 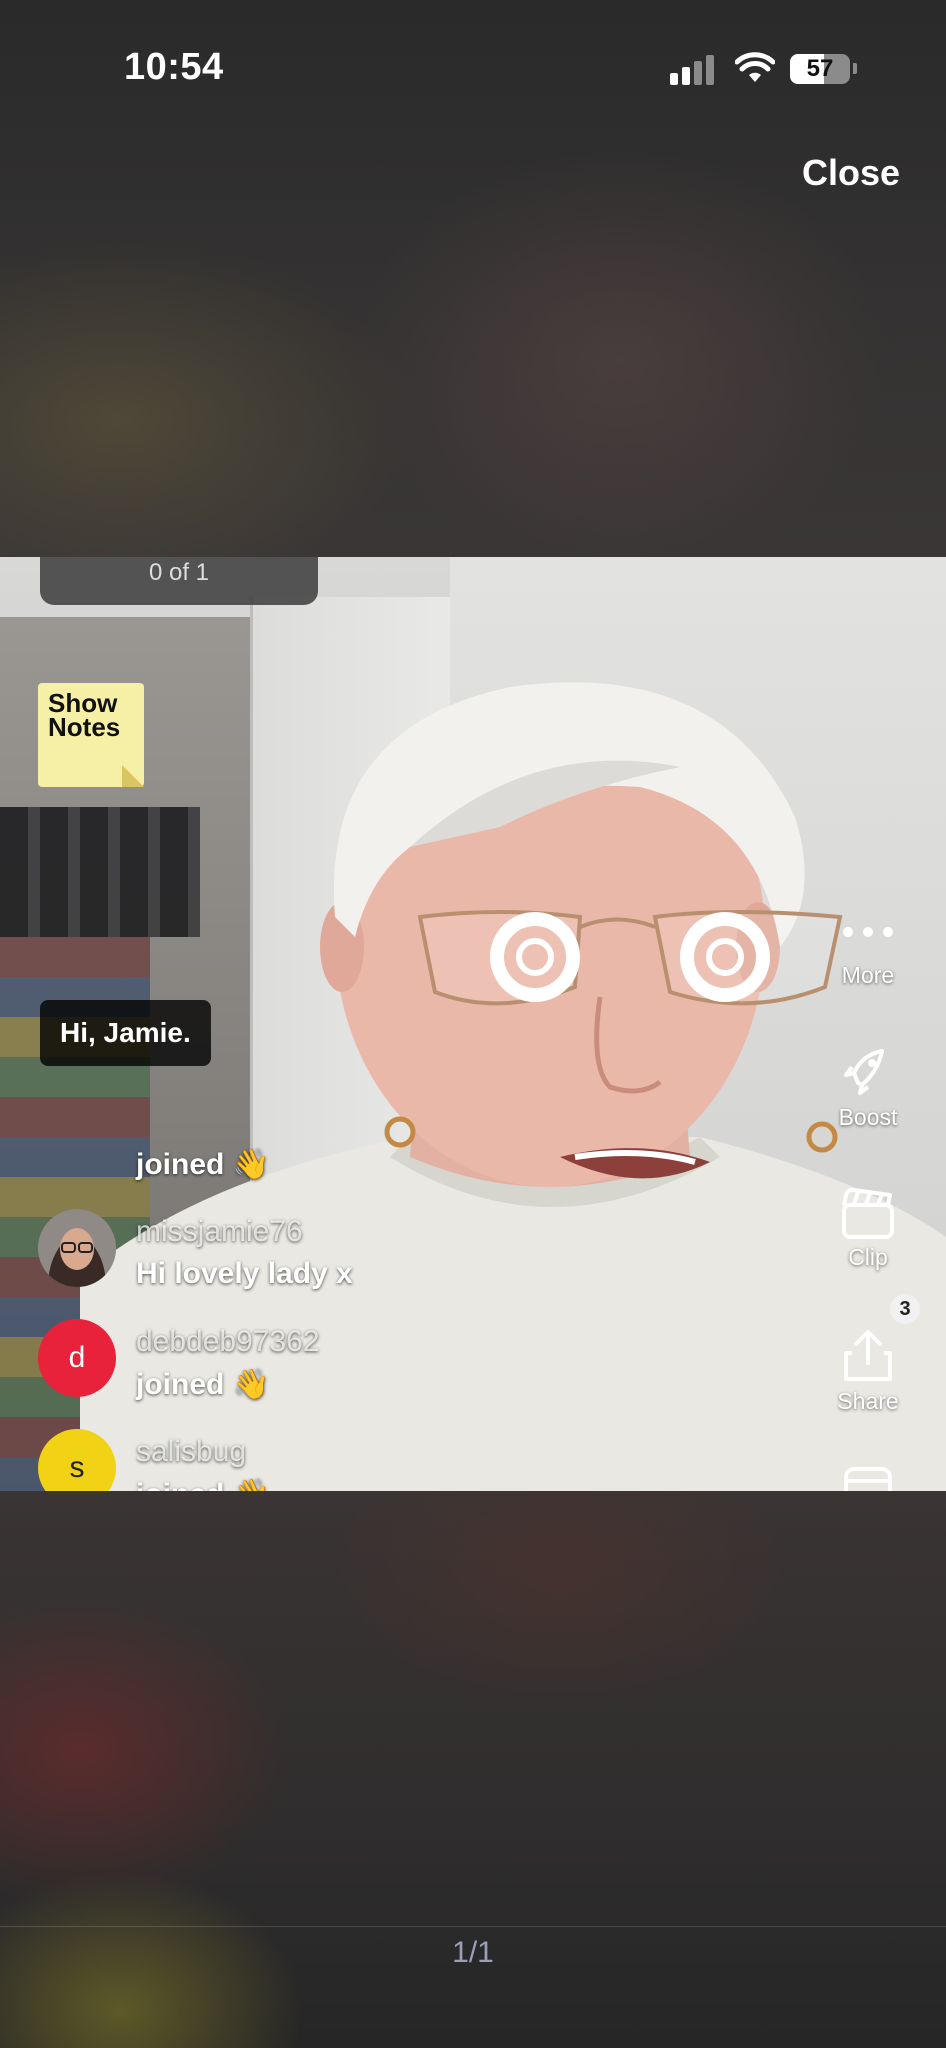 What do you see at coordinates (868, 932) in the screenshot?
I see `more-dots-icon` at bounding box center [868, 932].